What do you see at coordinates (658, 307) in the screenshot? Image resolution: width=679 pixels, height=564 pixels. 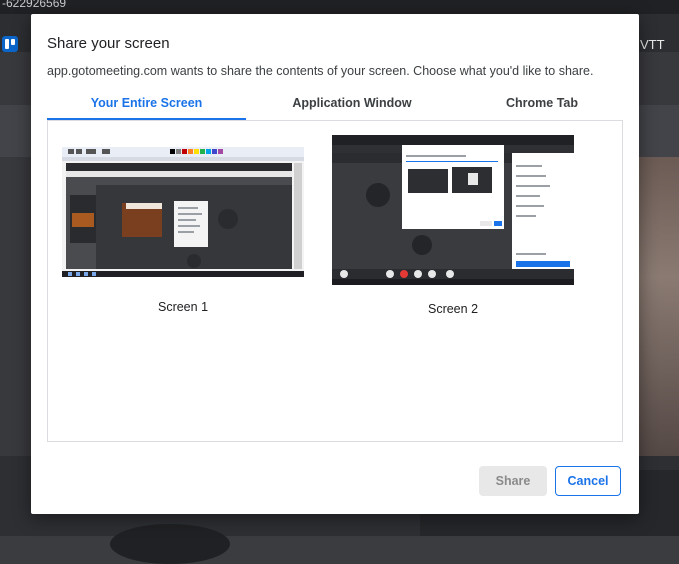 I see `background-video-tile` at bounding box center [658, 307].